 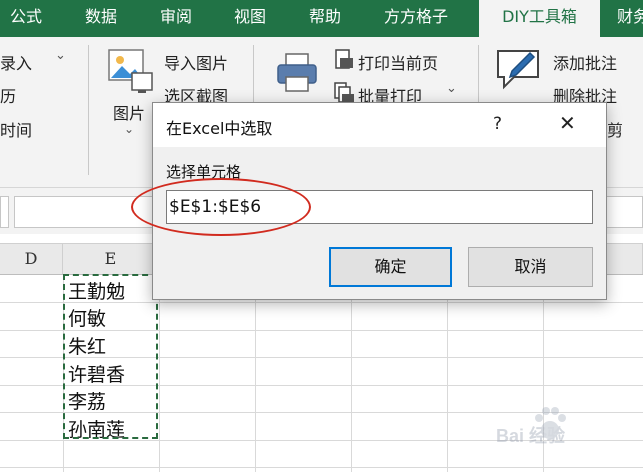 I want to click on batch-print-icon, so click(x=344, y=93).